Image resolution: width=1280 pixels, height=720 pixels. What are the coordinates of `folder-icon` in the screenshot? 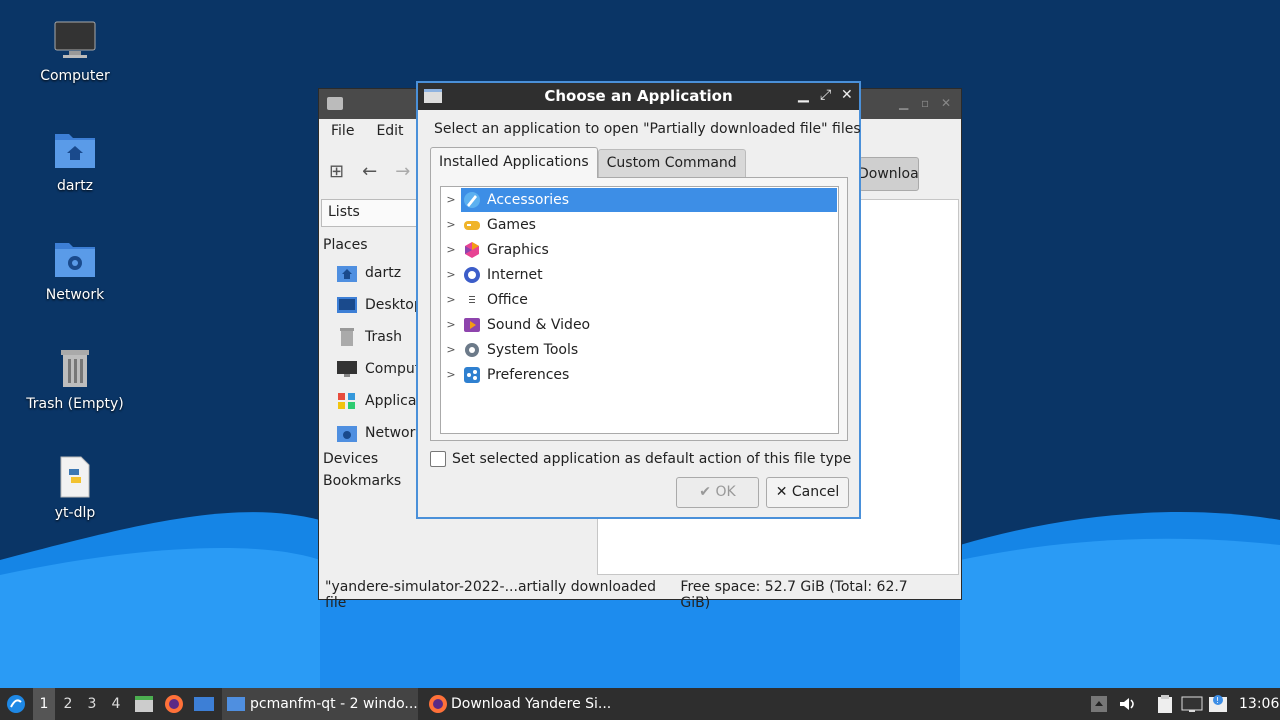 It's located at (236, 704).